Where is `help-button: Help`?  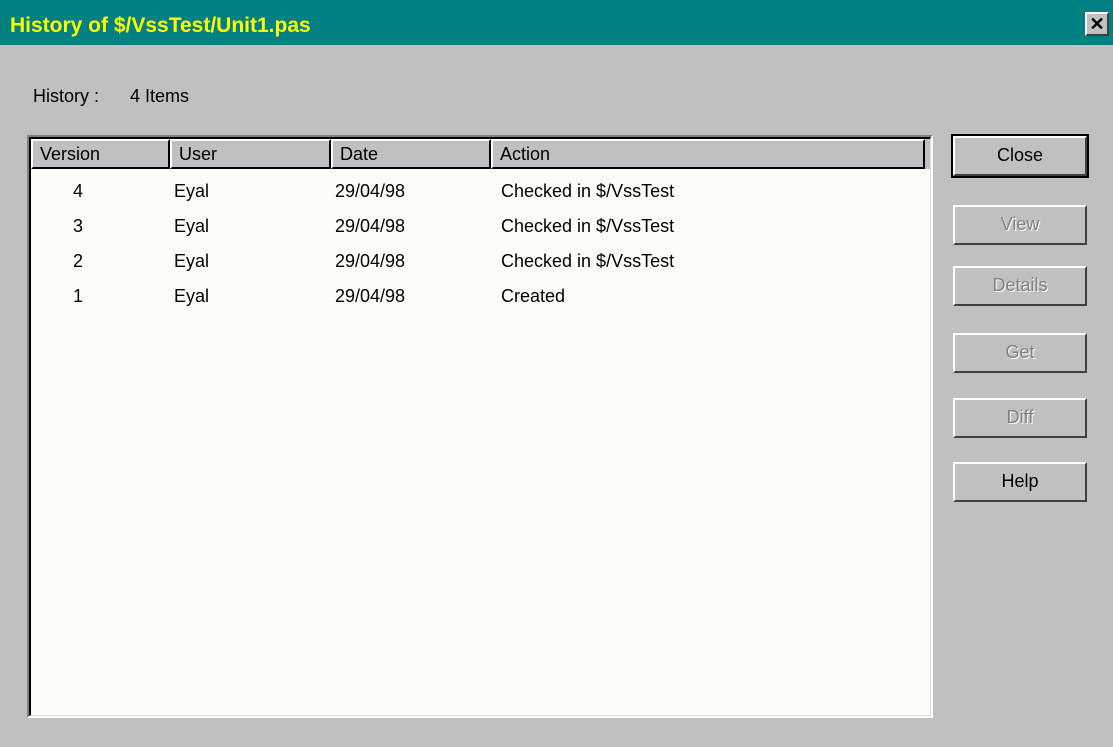 help-button: Help is located at coordinates (1020, 482).